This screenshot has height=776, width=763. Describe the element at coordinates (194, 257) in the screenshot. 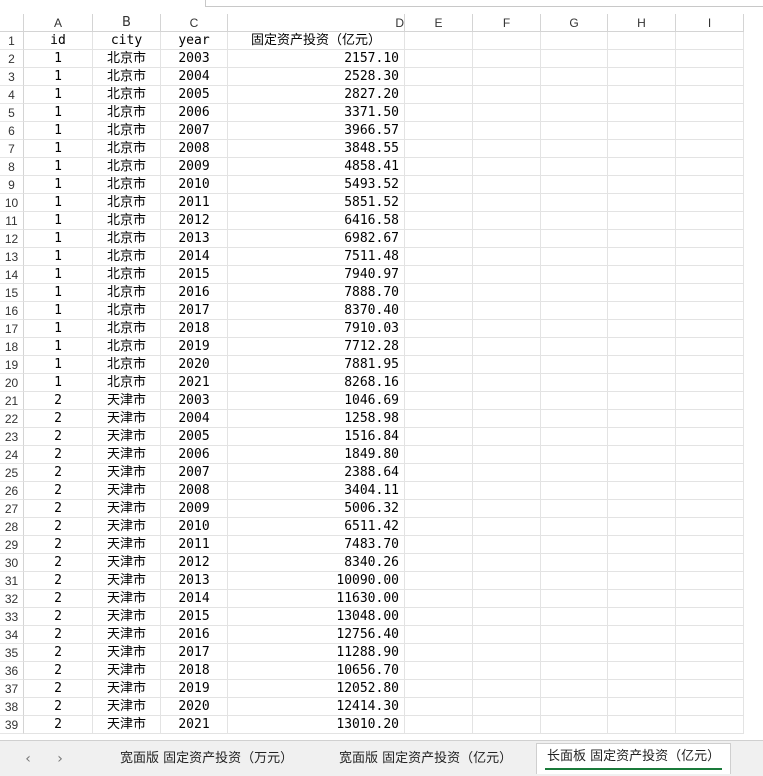

I see `year-cell: 2014` at that location.